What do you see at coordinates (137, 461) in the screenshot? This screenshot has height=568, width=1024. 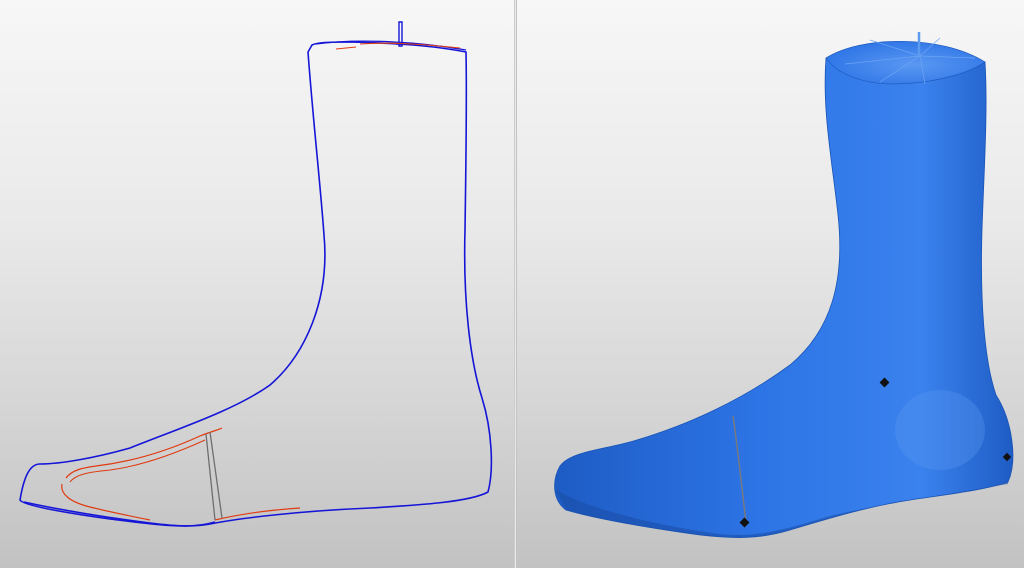 I see `sole-curve-mid` at bounding box center [137, 461].